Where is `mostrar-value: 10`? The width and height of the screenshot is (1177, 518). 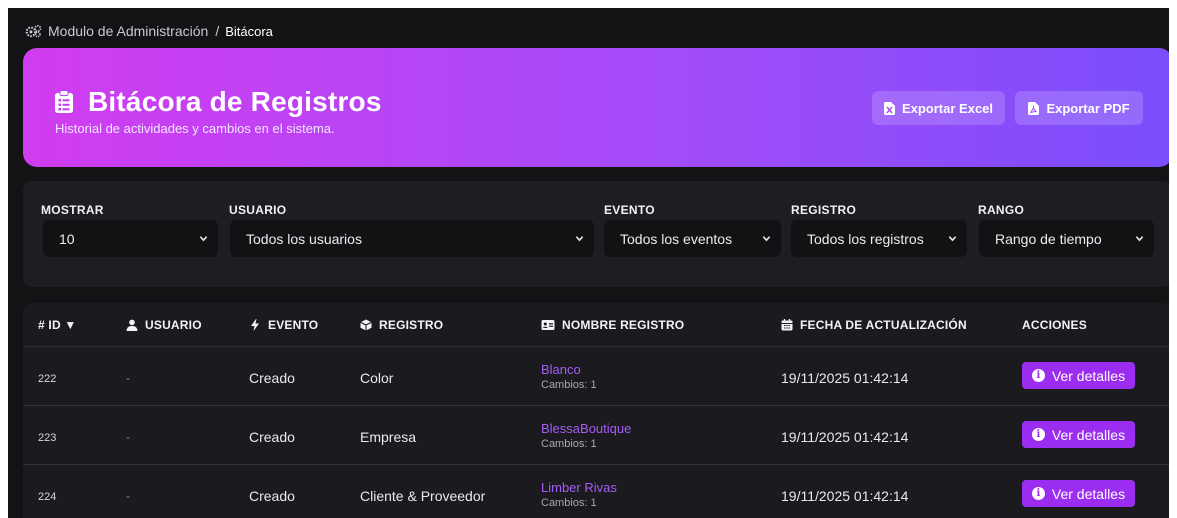 mostrar-value: 10 is located at coordinates (67, 238).